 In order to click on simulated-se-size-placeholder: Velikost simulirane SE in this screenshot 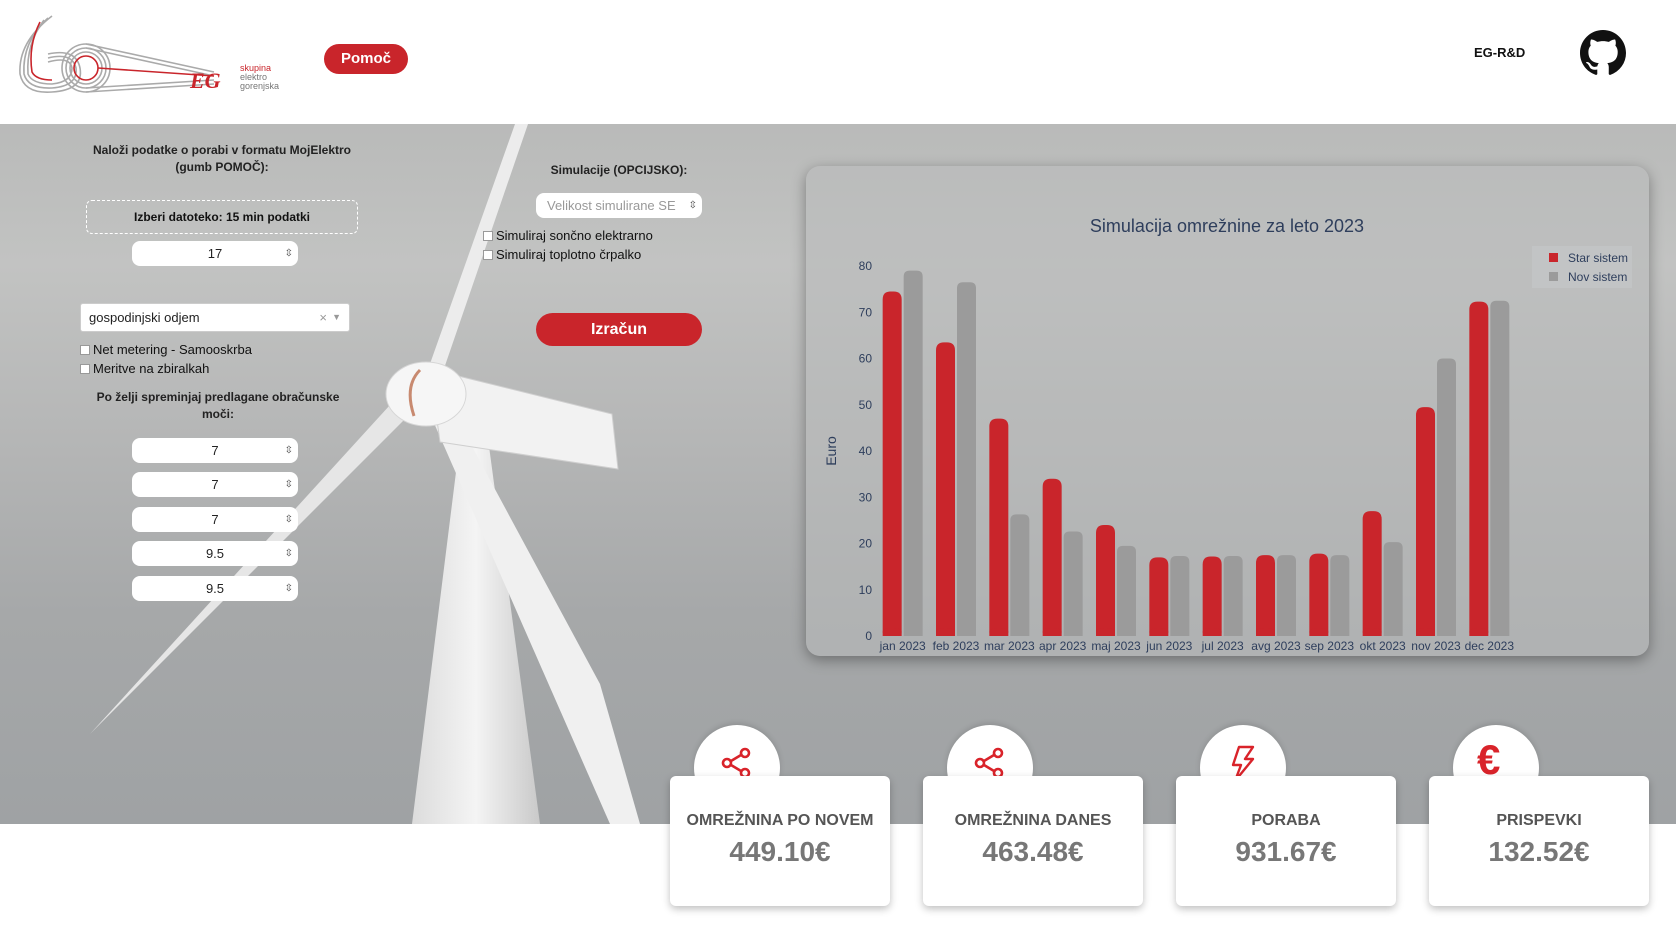, I will do `click(611, 205)`.